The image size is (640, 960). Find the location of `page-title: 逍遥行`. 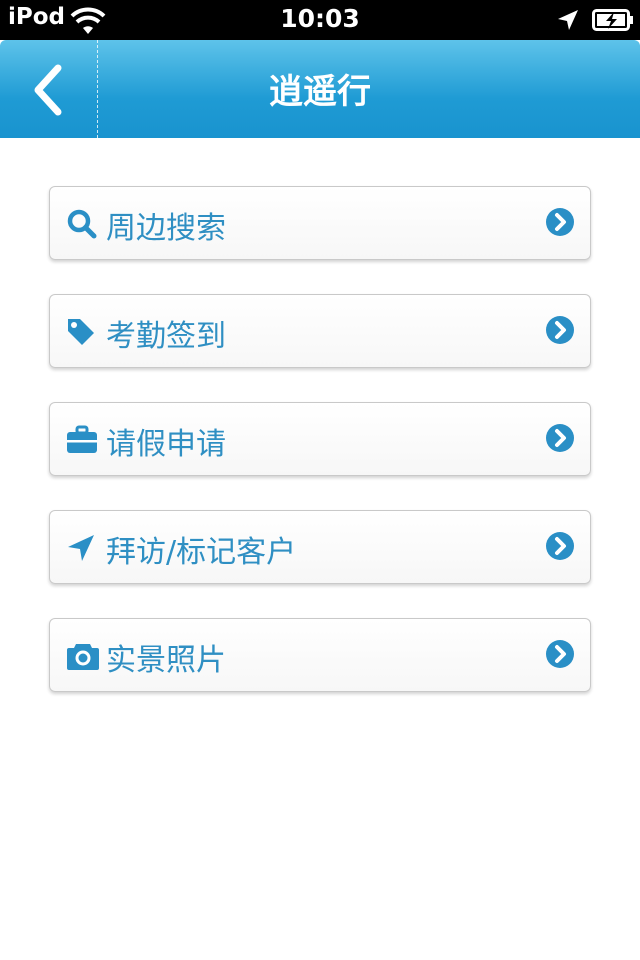

page-title: 逍遥行 is located at coordinates (320, 92).